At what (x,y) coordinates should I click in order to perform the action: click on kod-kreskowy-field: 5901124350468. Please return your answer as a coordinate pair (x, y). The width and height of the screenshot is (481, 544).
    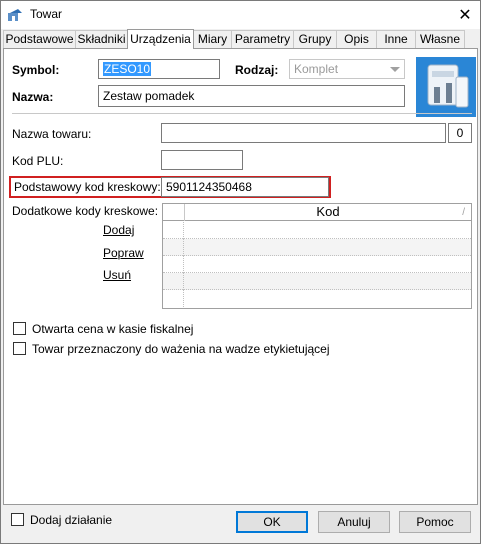
    Looking at the image, I should click on (245, 187).